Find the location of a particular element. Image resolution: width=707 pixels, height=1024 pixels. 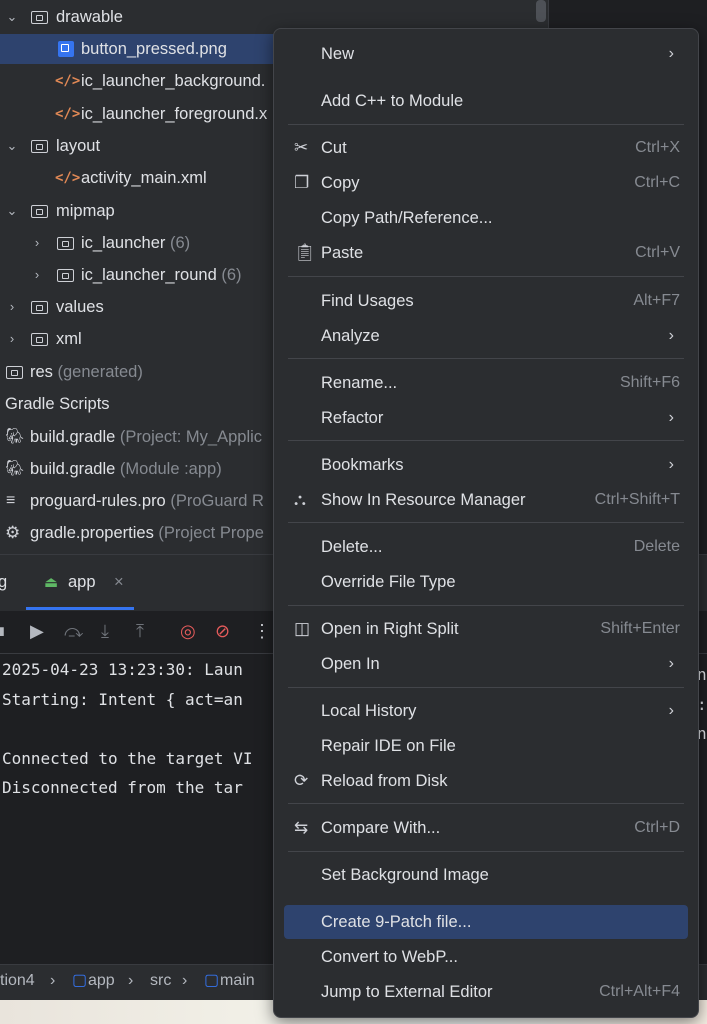

menu-item-jump-to-external-editor: Jump to External Editor Ctrl+Alt+F4 is located at coordinates (486, 992).